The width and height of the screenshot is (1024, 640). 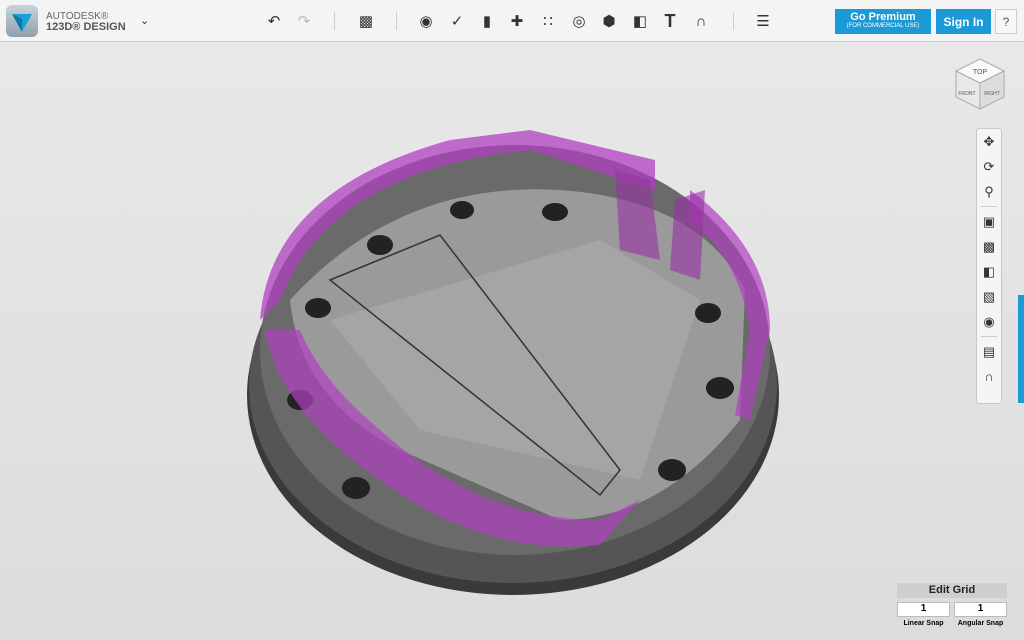 I want to click on navigation-bar: ✥ ⟳ ⚲ ▣ ▩ ◧ ▧ ◉ ▤ ∩, so click(x=989, y=266).